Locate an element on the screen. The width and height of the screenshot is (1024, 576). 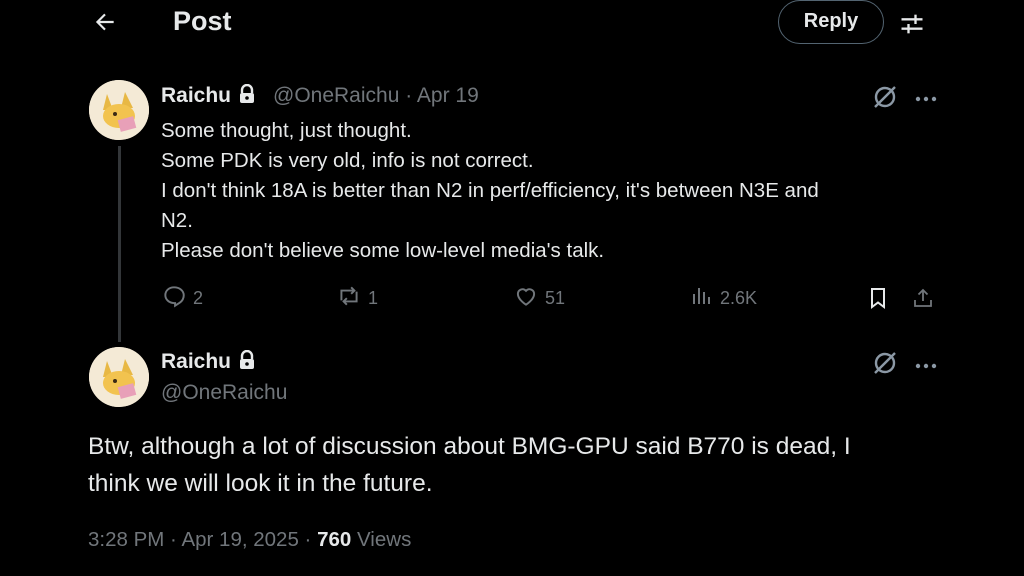
reply-icon is located at coordinates (177, 298).